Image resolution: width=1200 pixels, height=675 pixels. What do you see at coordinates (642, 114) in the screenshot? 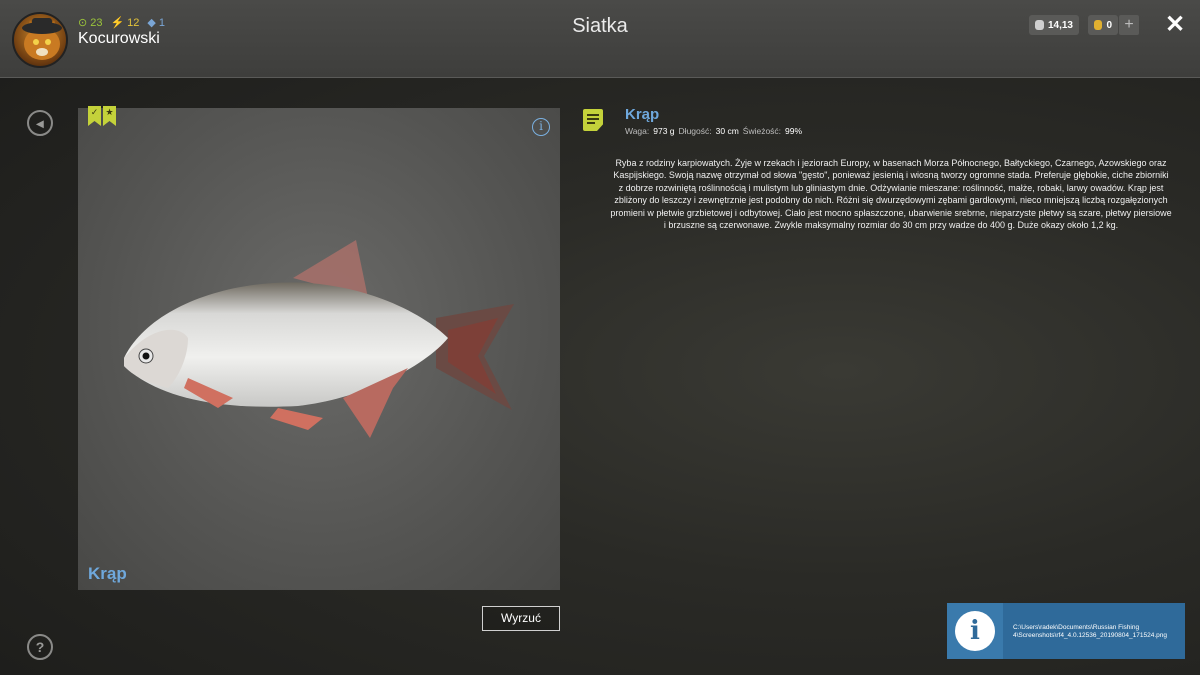
I see `fish-title: Krąp` at bounding box center [642, 114].